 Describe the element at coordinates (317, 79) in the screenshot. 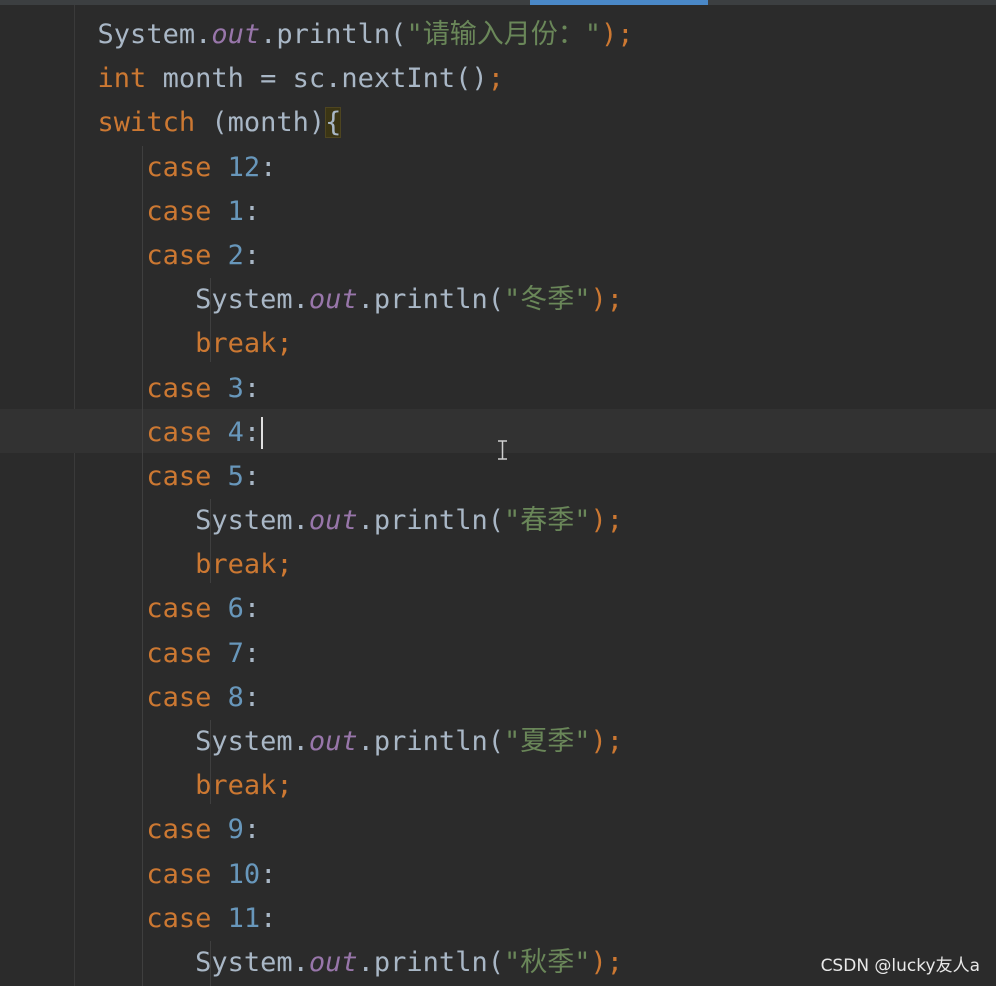

I see `code-token: month = sc.nextInt()` at that location.